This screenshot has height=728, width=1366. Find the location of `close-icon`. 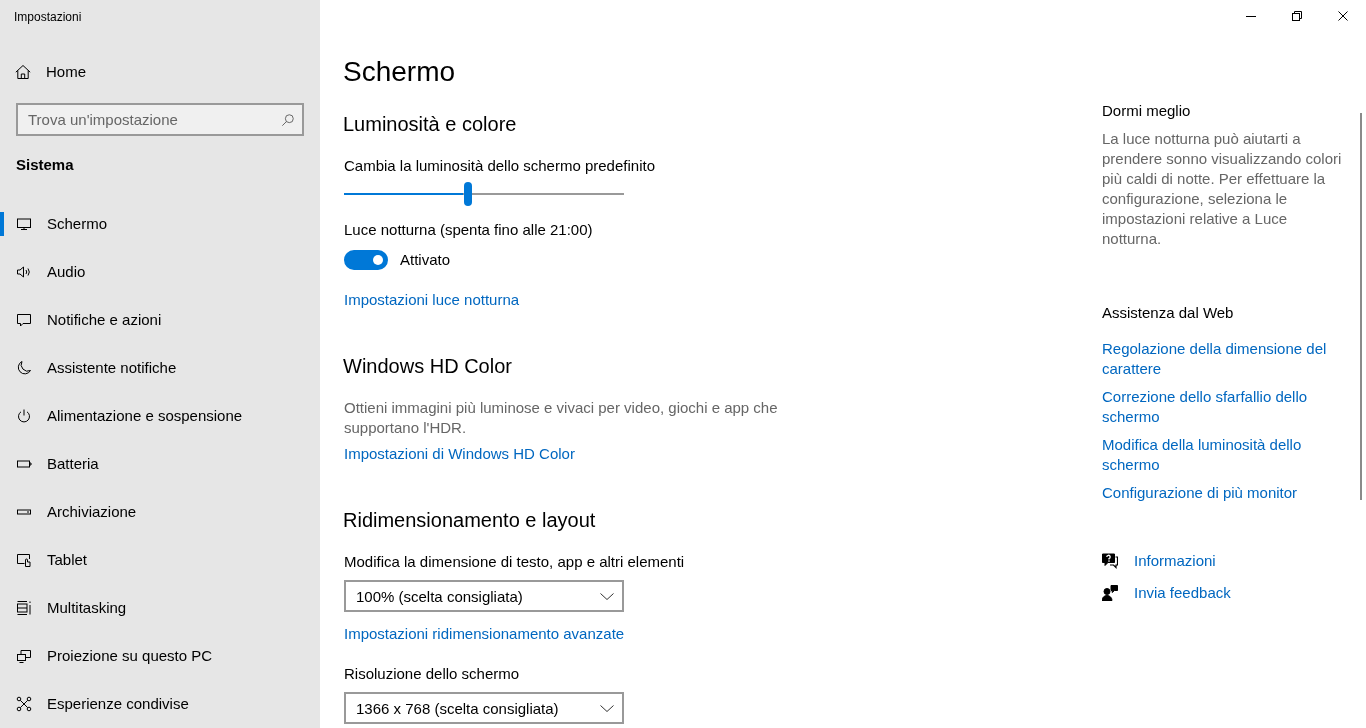

close-icon is located at coordinates (1343, 16).